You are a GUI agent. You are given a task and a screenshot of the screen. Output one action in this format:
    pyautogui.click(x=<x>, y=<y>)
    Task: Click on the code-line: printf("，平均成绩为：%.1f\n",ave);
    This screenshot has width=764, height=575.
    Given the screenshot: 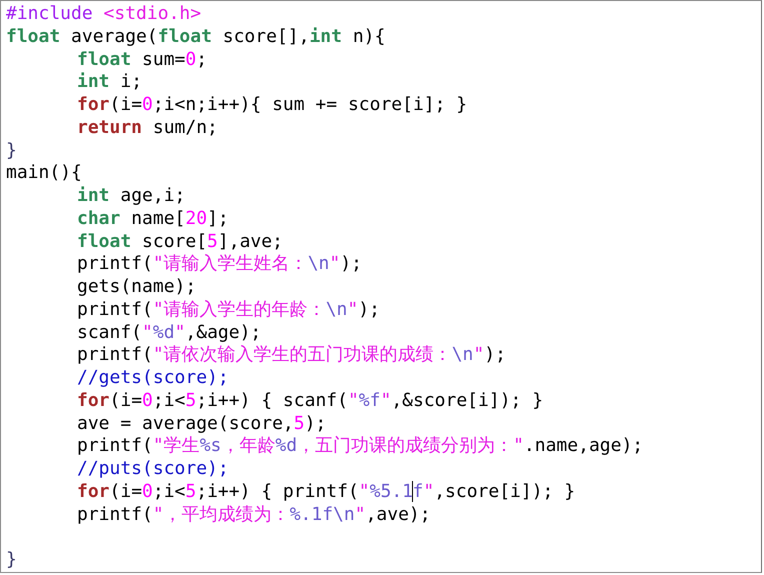 What is the action you would take?
    pyautogui.click(x=253, y=515)
    